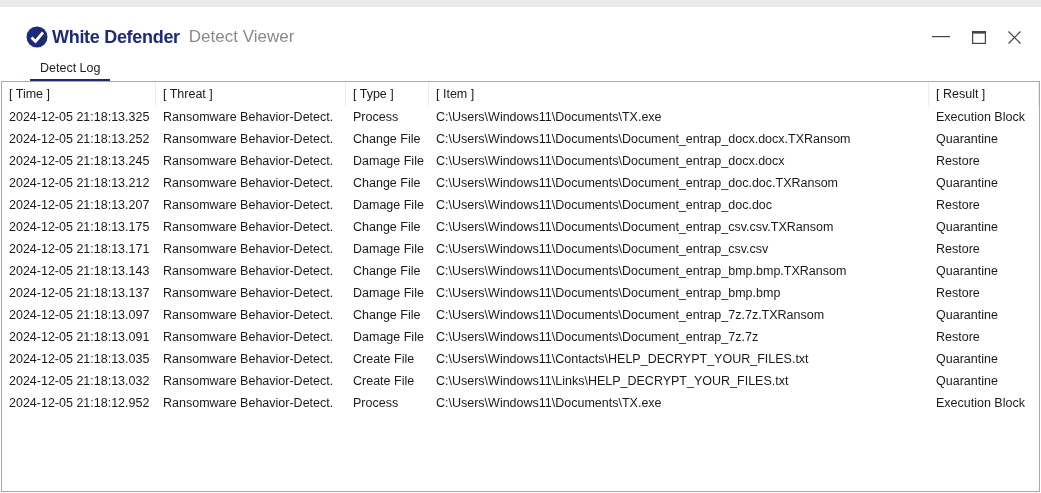  Describe the element at coordinates (610, 161) in the screenshot. I see `table-cell-text: C:\Users\Windows11\Documents\Document_entrap_docx.docx` at that location.